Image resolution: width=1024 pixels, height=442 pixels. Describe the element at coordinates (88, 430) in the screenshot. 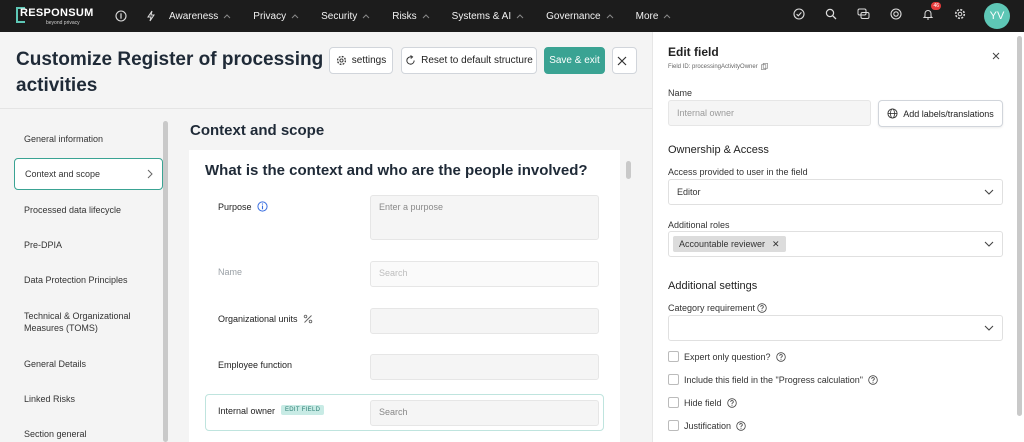

I see `sidebar-item-section-general: Section general` at that location.